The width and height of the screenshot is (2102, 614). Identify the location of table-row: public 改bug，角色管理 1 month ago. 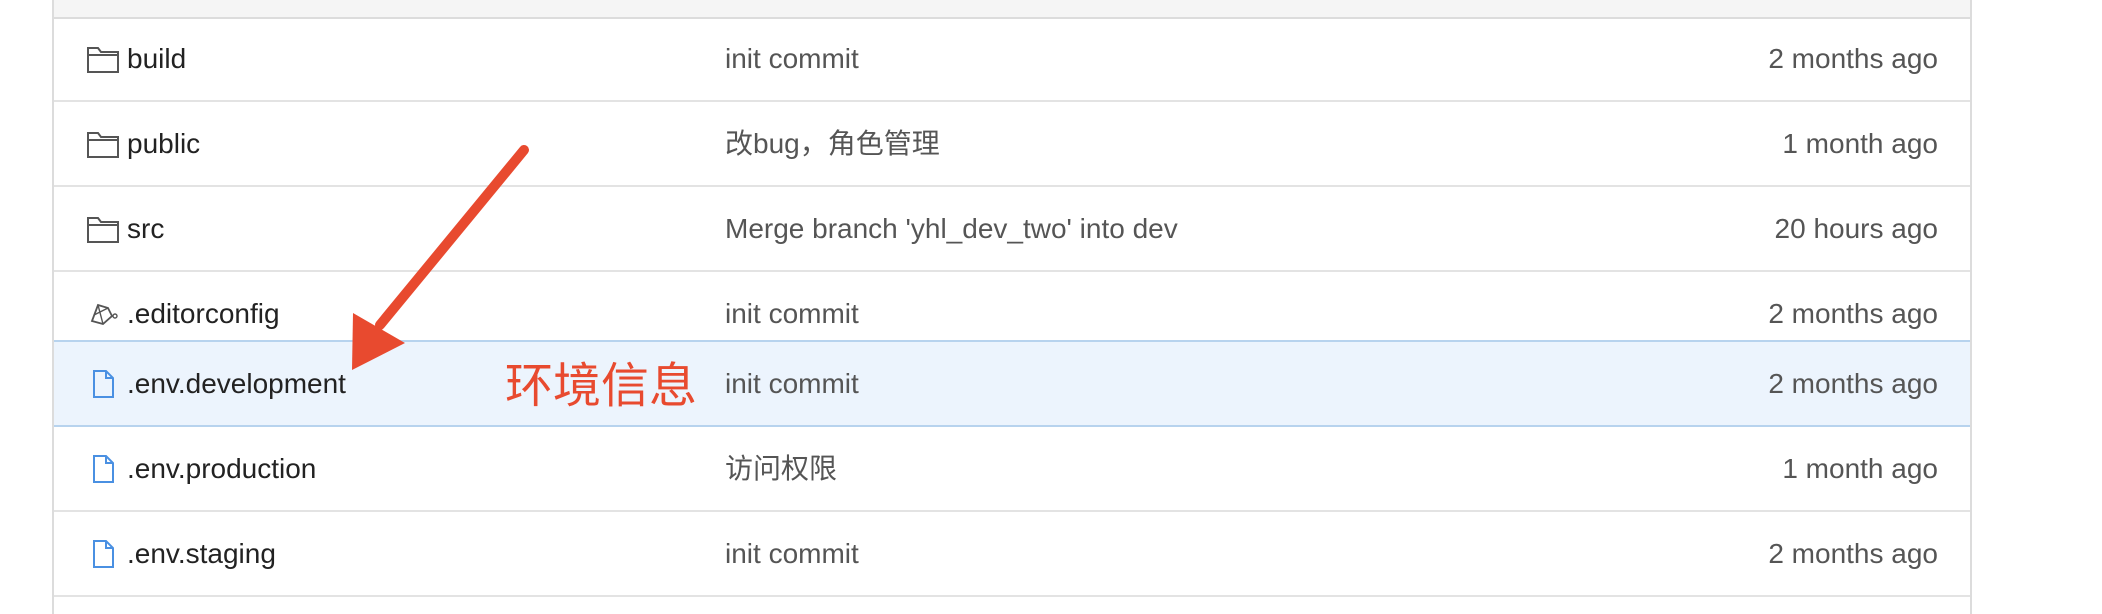
(1012, 144).